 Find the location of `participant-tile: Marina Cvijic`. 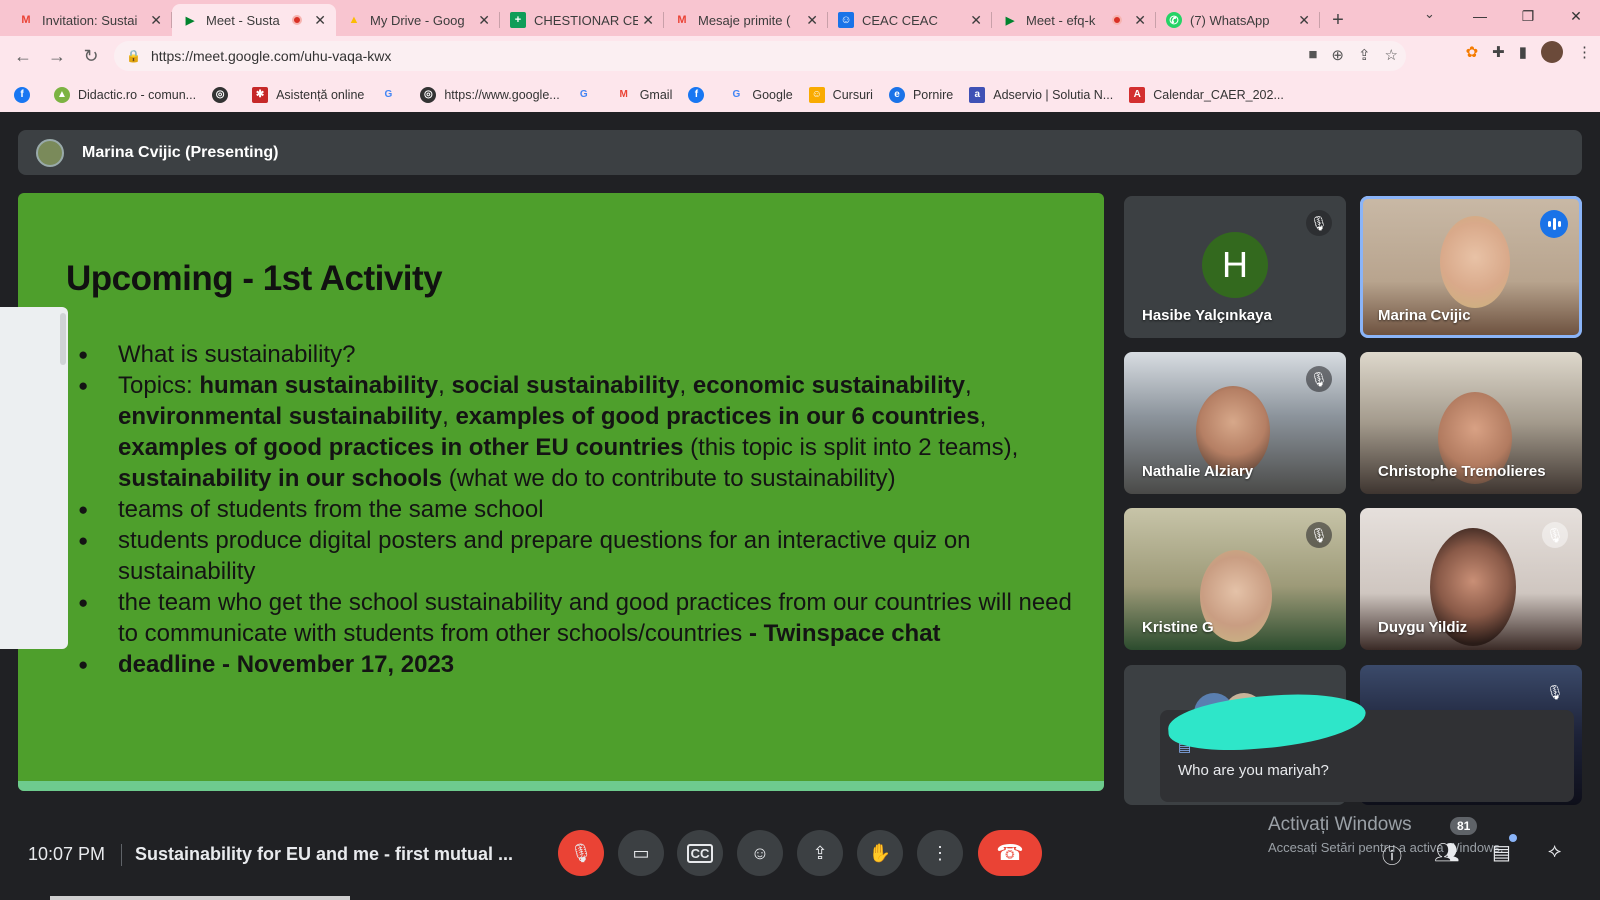

participant-tile: Marina Cvijic is located at coordinates (1471, 267).